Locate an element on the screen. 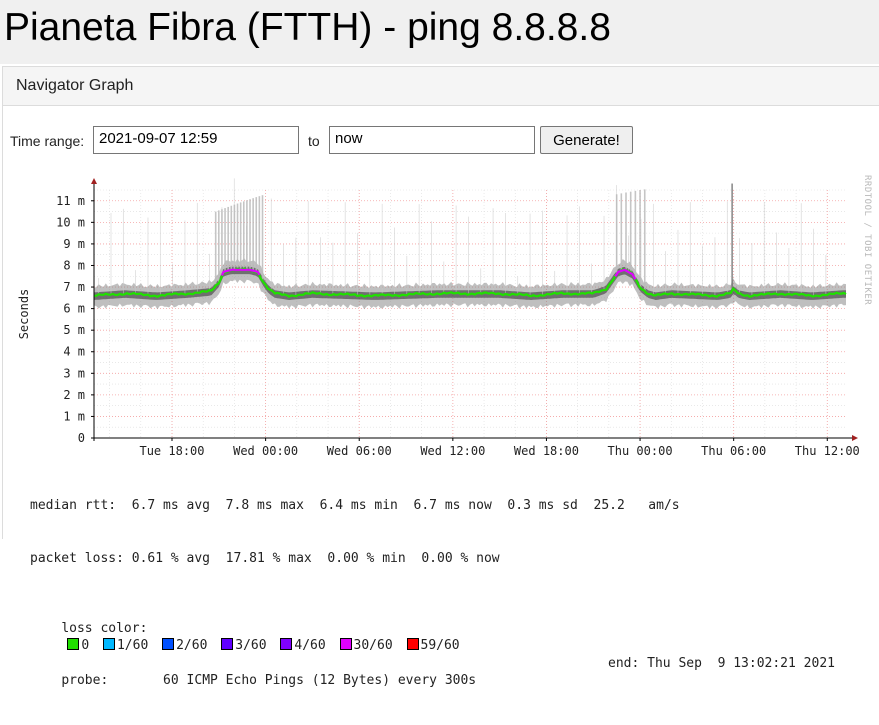 The image size is (879, 725). page-title: Pianeta Fibra (FTTH) - ping 8.8.8.8 is located at coordinates (307, 27).